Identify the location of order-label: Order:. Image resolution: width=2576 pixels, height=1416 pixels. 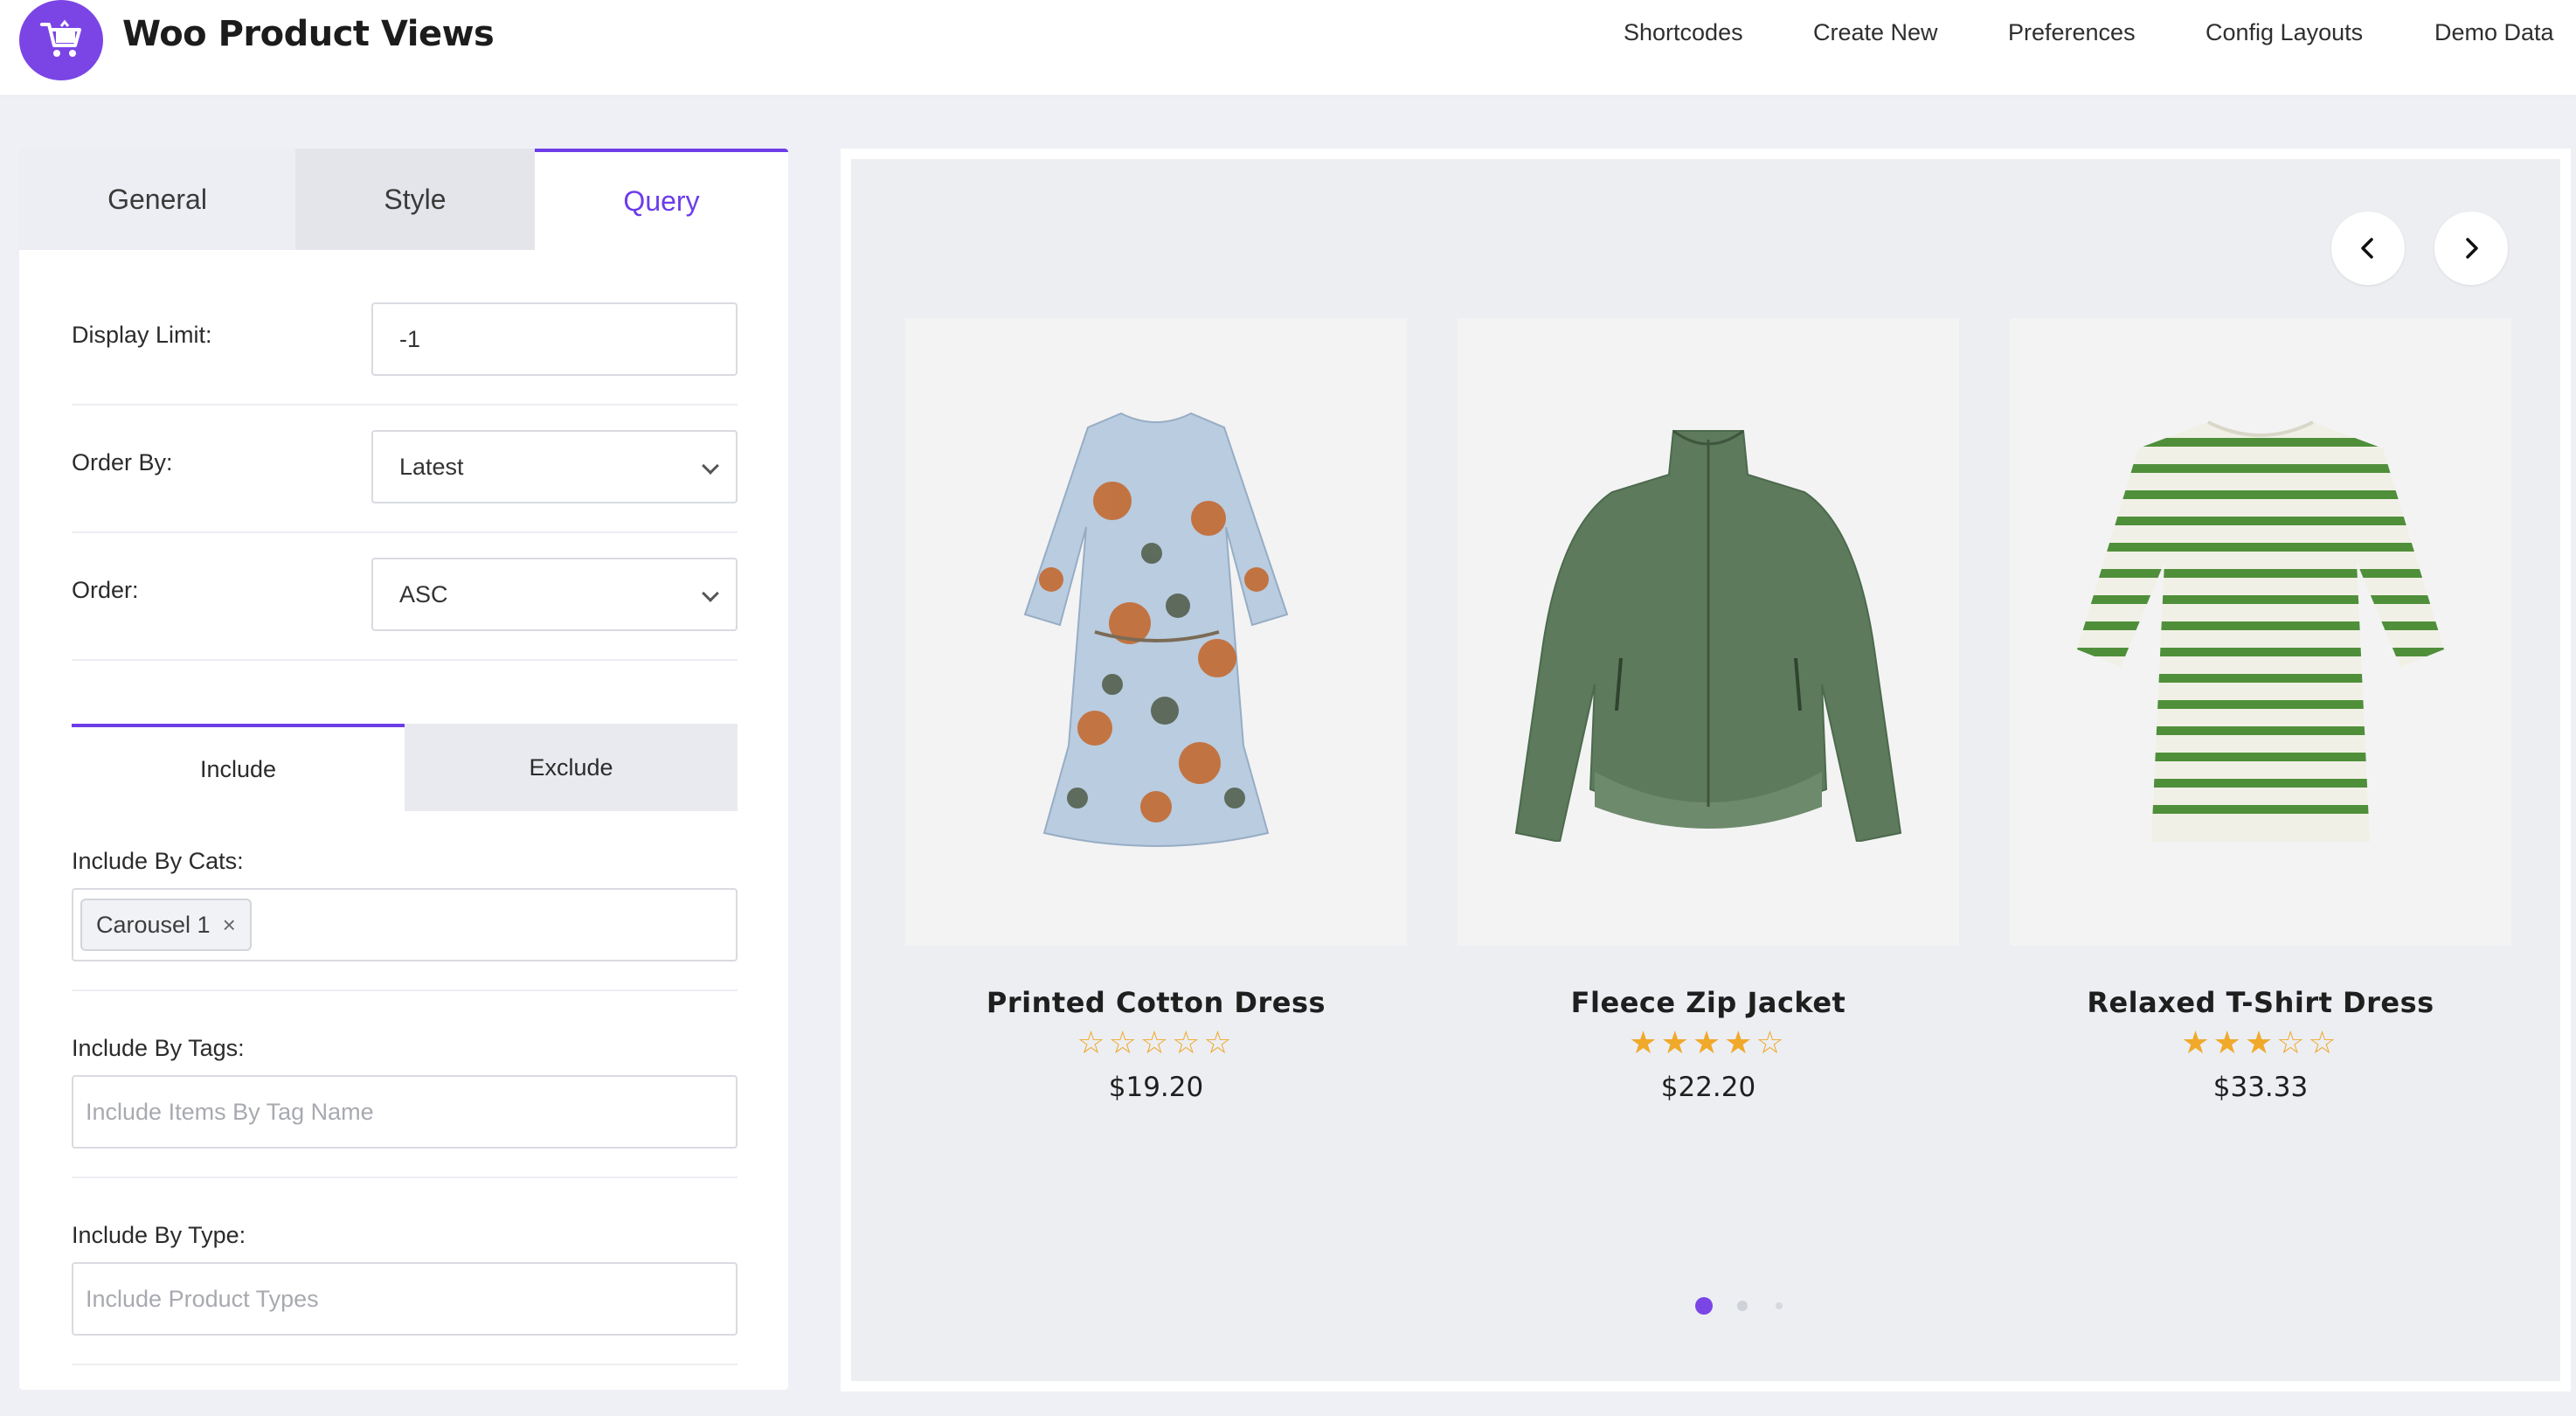
(105, 590).